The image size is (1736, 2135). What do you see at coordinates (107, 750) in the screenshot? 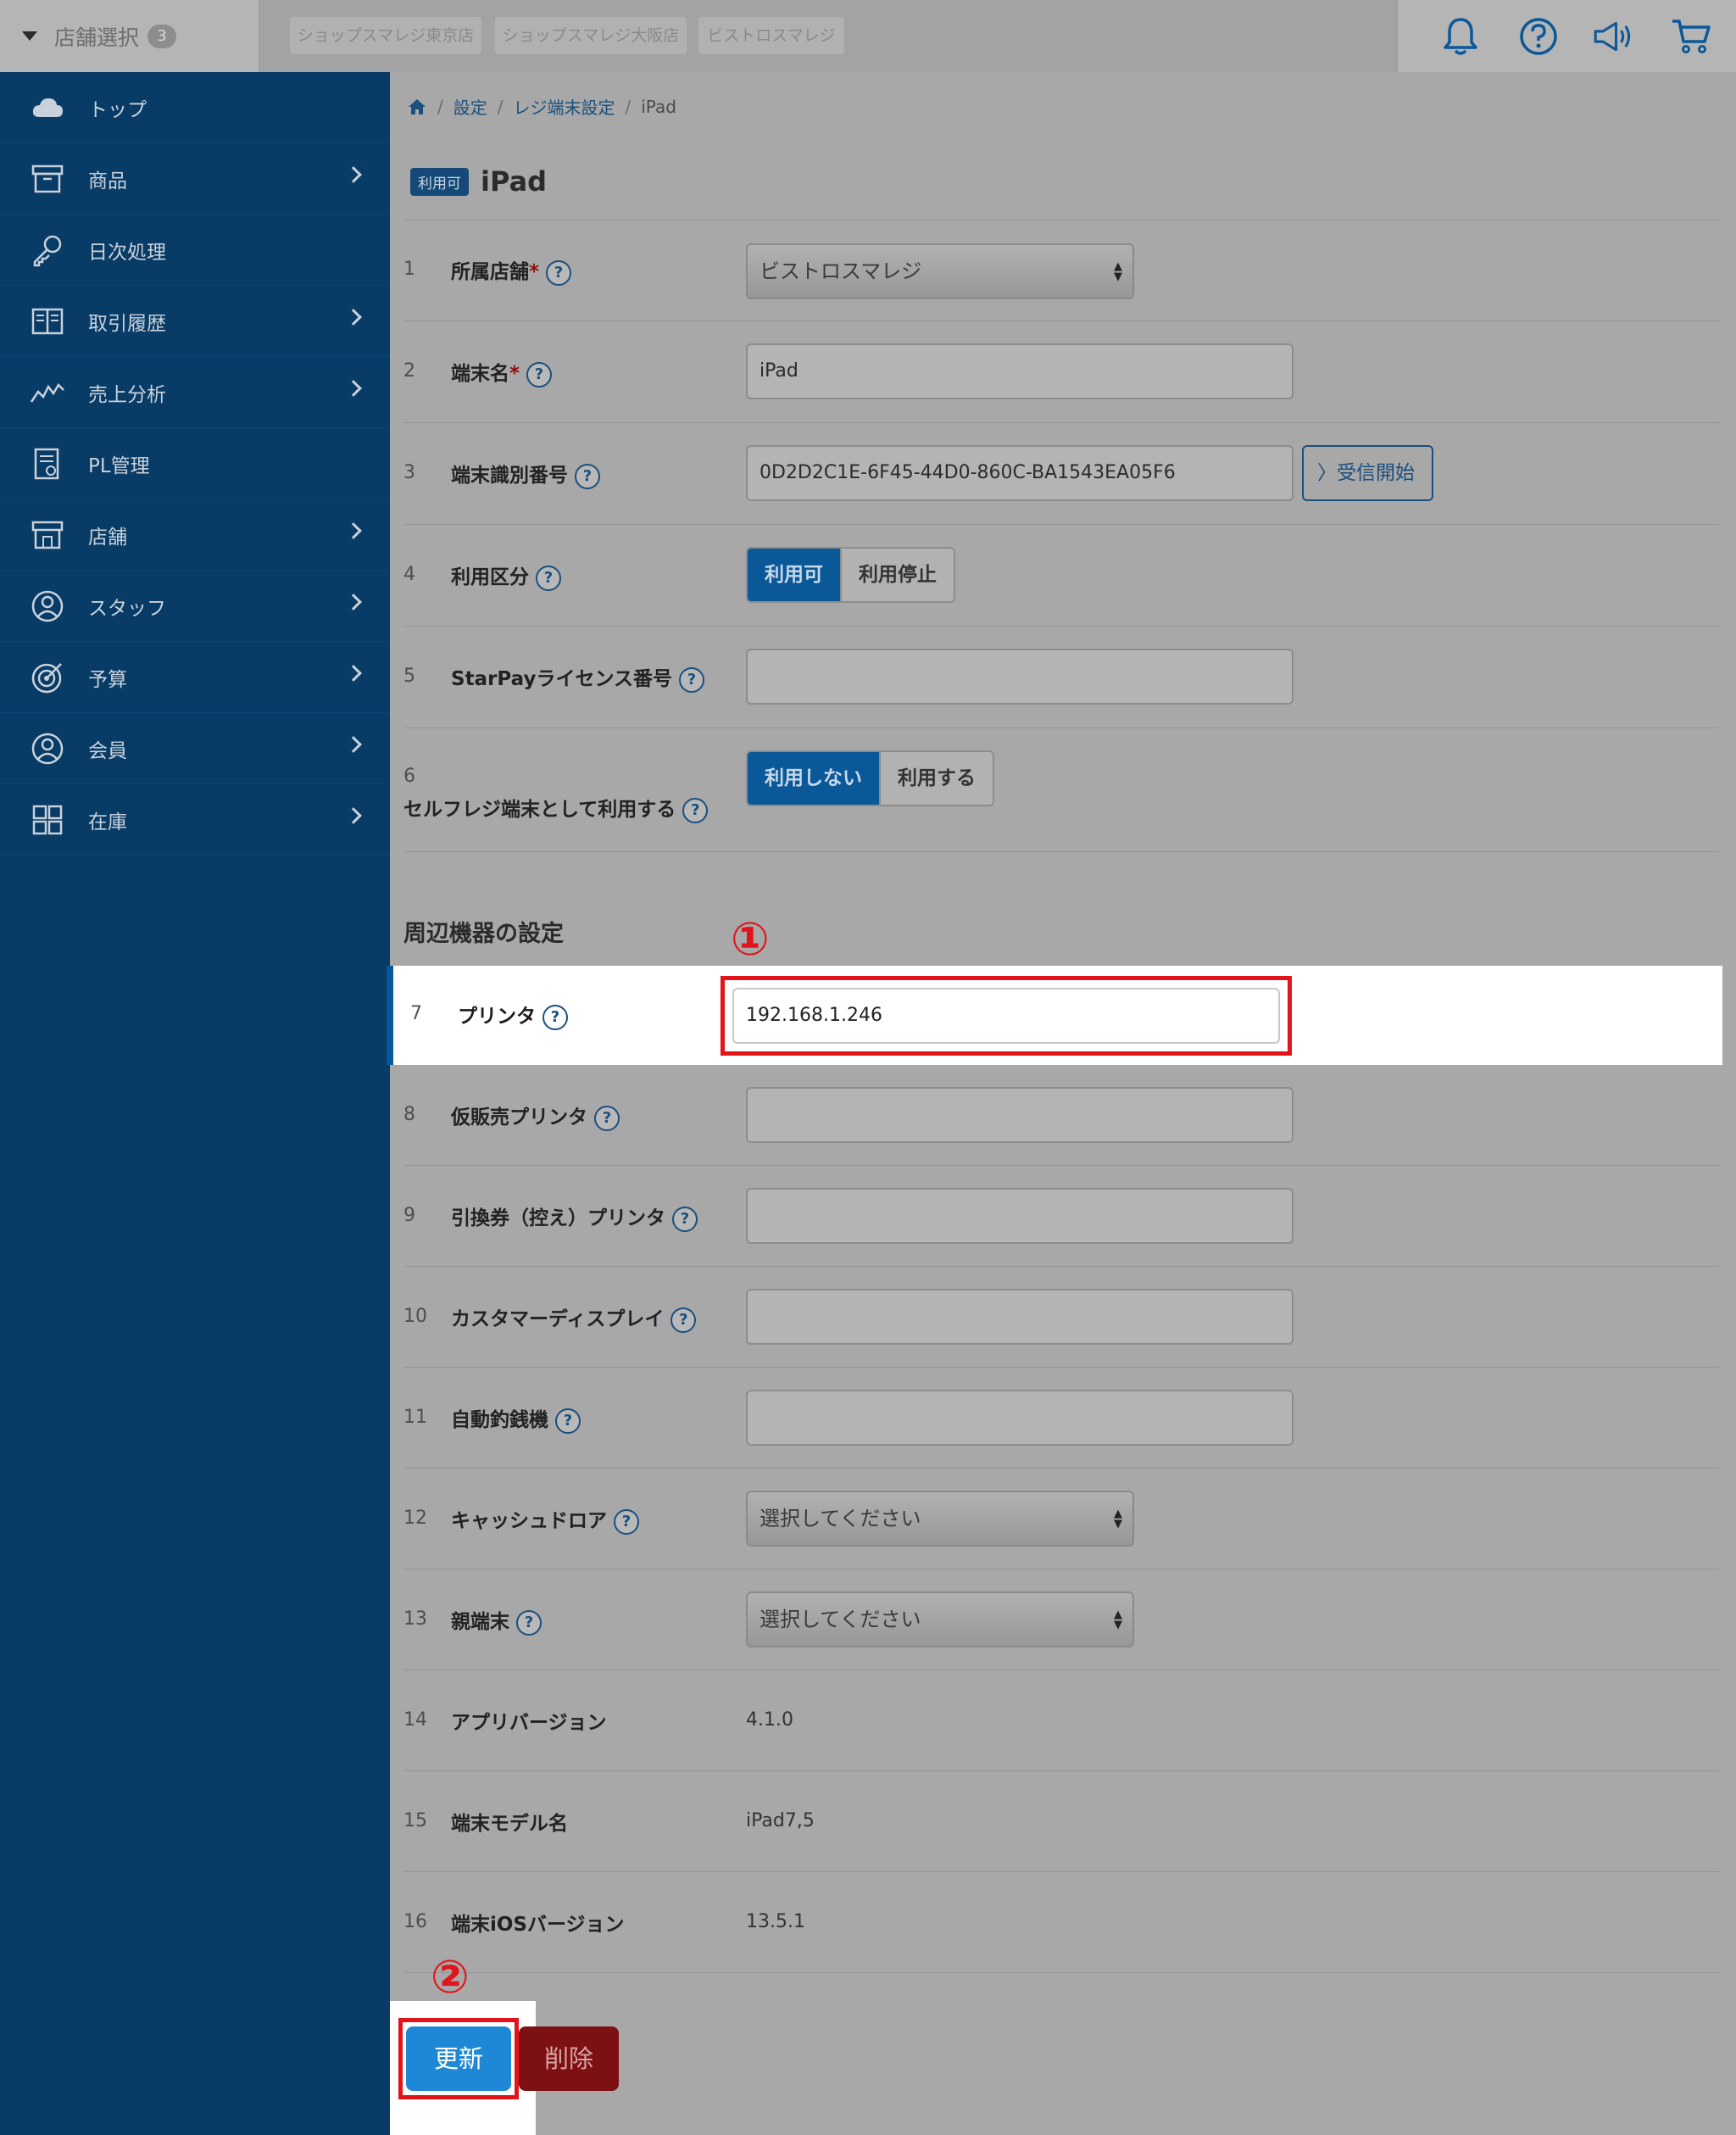
I see `sidebar-item-label: 会員` at bounding box center [107, 750].